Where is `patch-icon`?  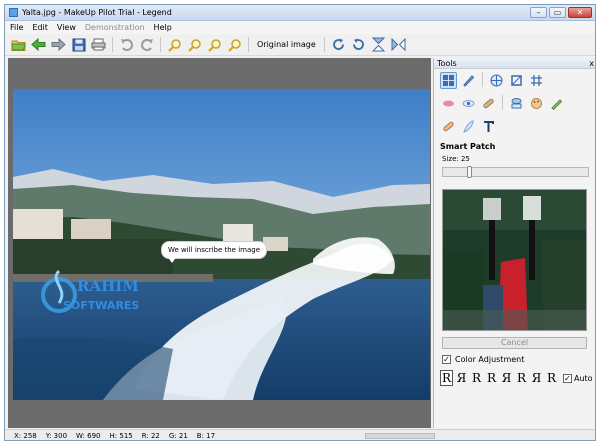
patch-icon is located at coordinates (448, 126).